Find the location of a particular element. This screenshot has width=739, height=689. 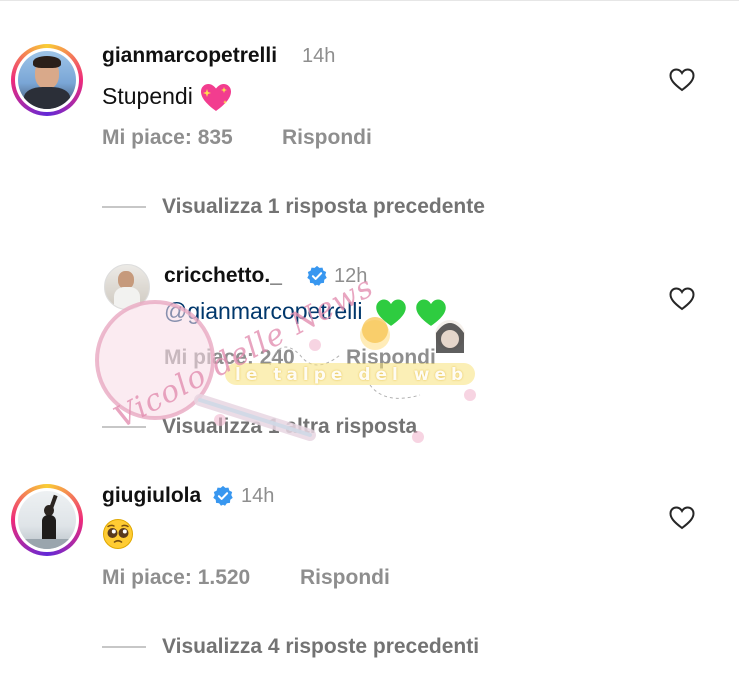

comment-username: giugiulola is located at coordinates (151, 496).